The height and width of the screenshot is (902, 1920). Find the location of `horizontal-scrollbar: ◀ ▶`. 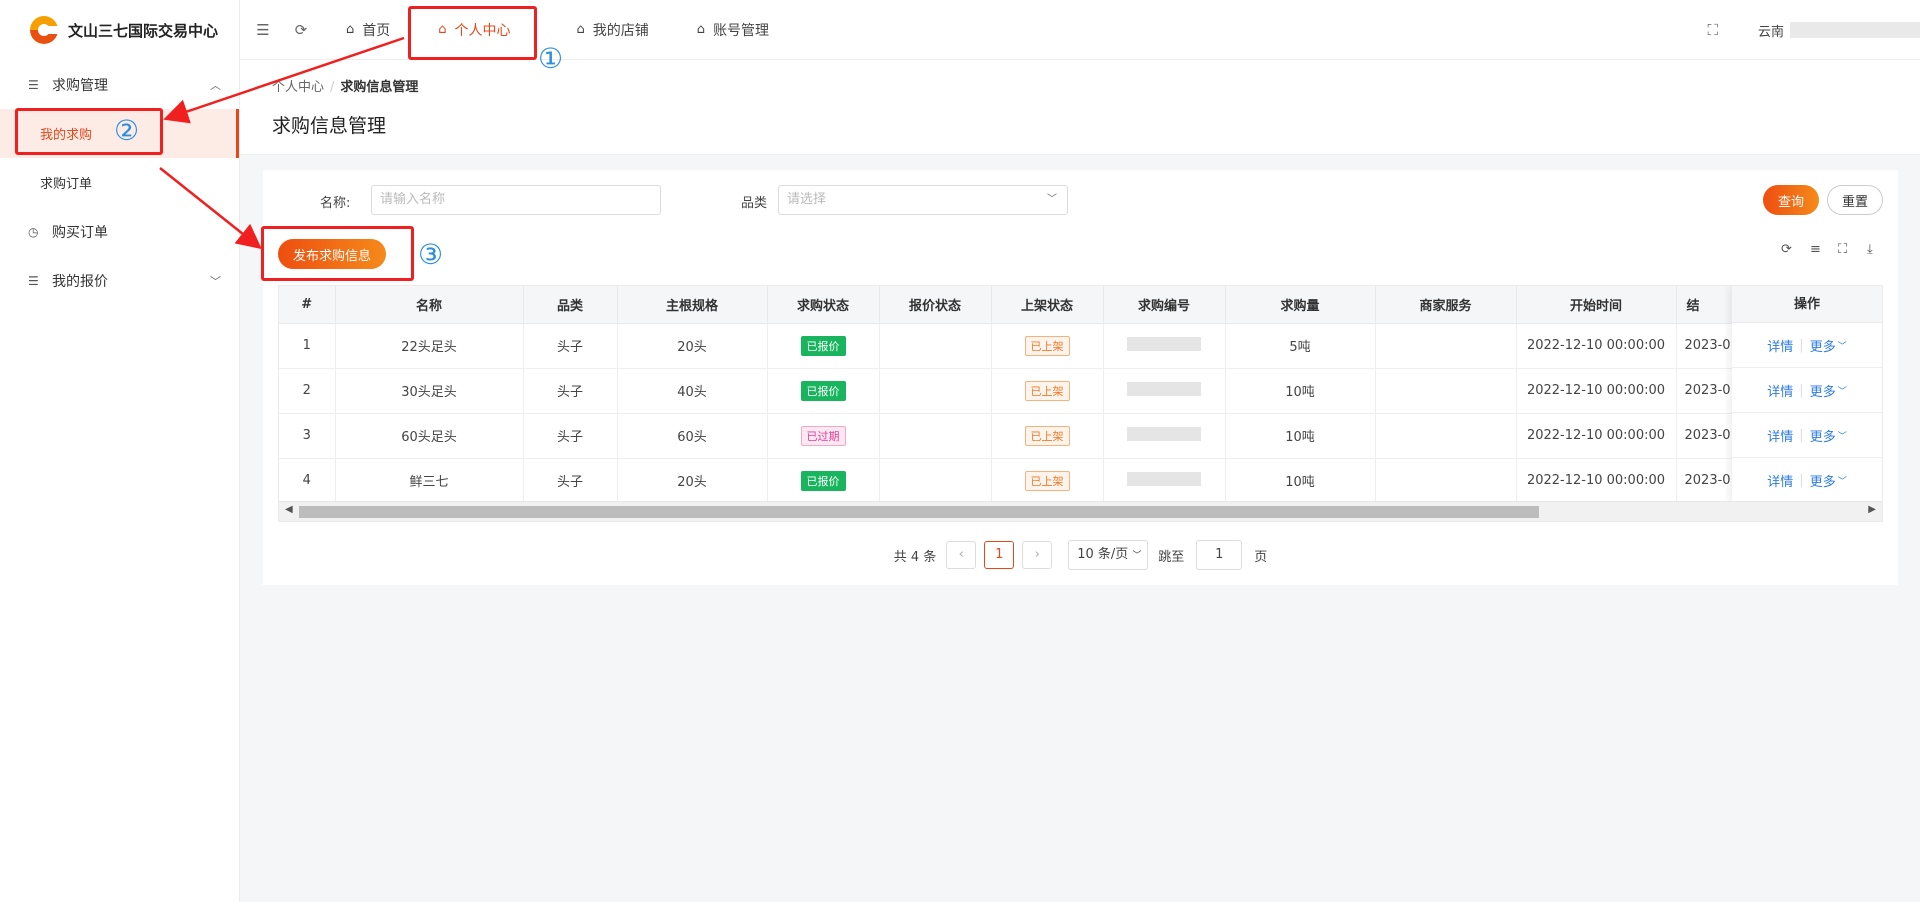

horizontal-scrollbar: ◀ ▶ is located at coordinates (1080, 511).